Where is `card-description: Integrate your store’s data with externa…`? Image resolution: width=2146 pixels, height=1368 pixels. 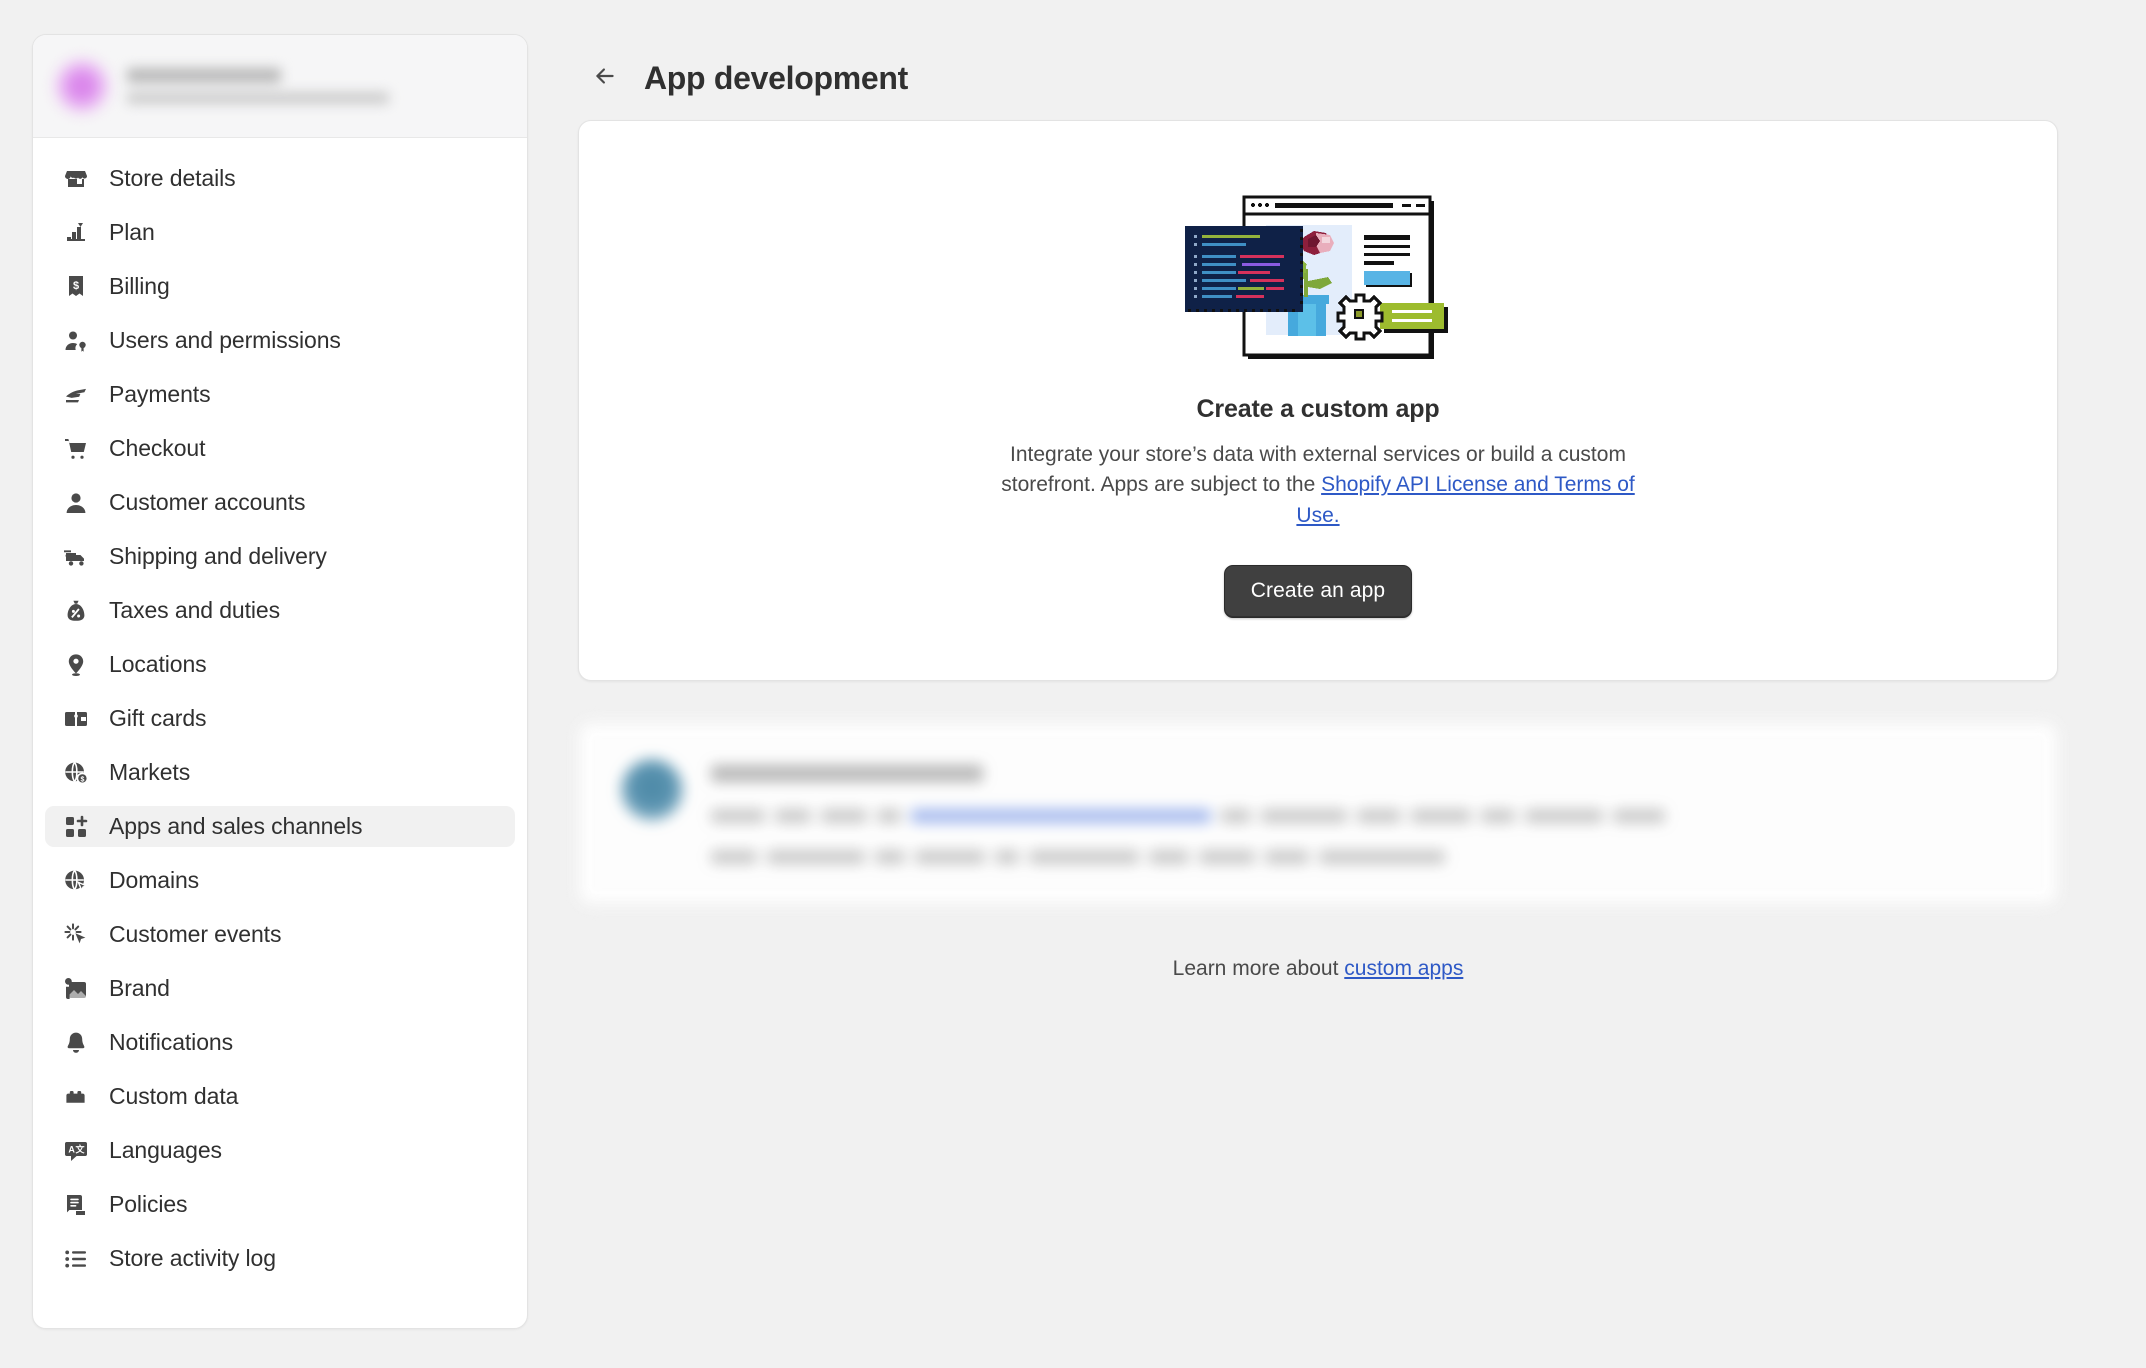
card-description: Integrate your store’s data with externa… is located at coordinates (1318, 485).